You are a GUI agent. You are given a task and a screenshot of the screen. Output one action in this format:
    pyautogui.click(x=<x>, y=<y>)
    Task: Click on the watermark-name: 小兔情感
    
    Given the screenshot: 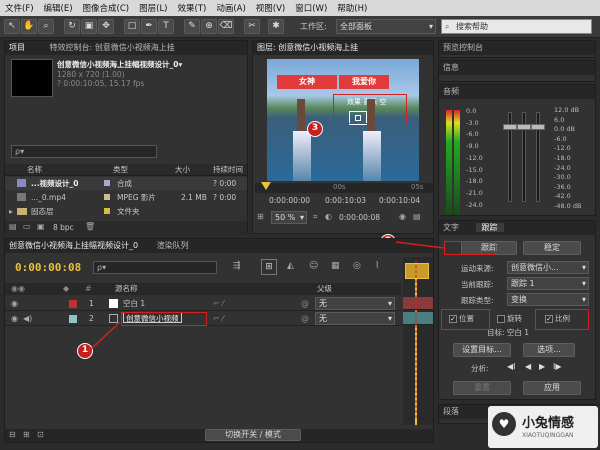 What is the action you would take?
    pyautogui.click(x=548, y=423)
    